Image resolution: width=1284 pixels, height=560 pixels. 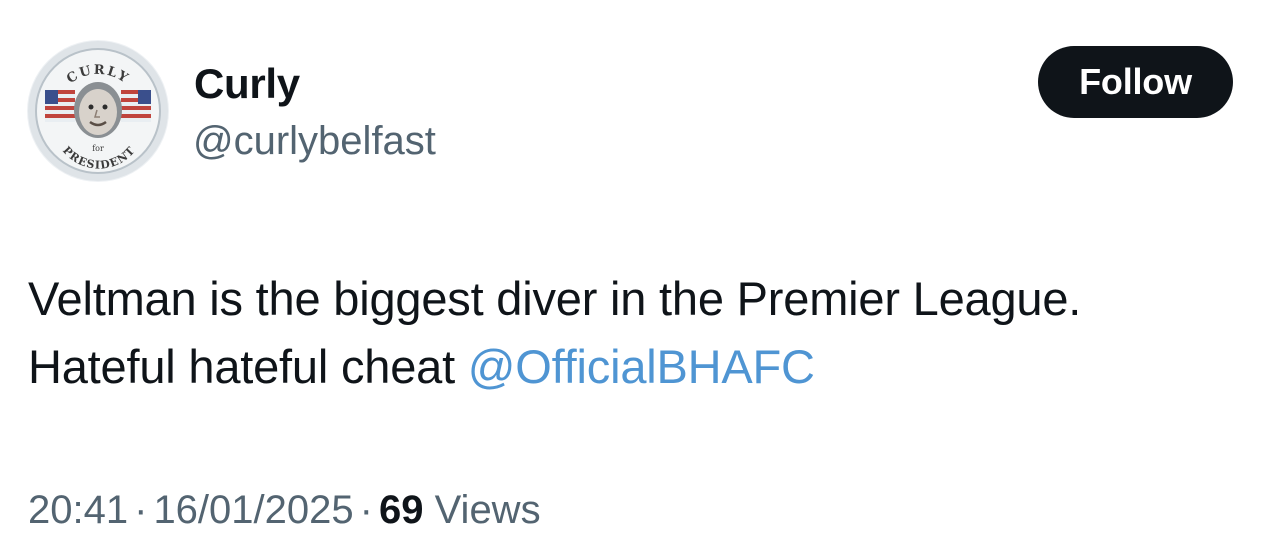 What do you see at coordinates (1135, 82) in the screenshot?
I see `follow-button: Follow` at bounding box center [1135, 82].